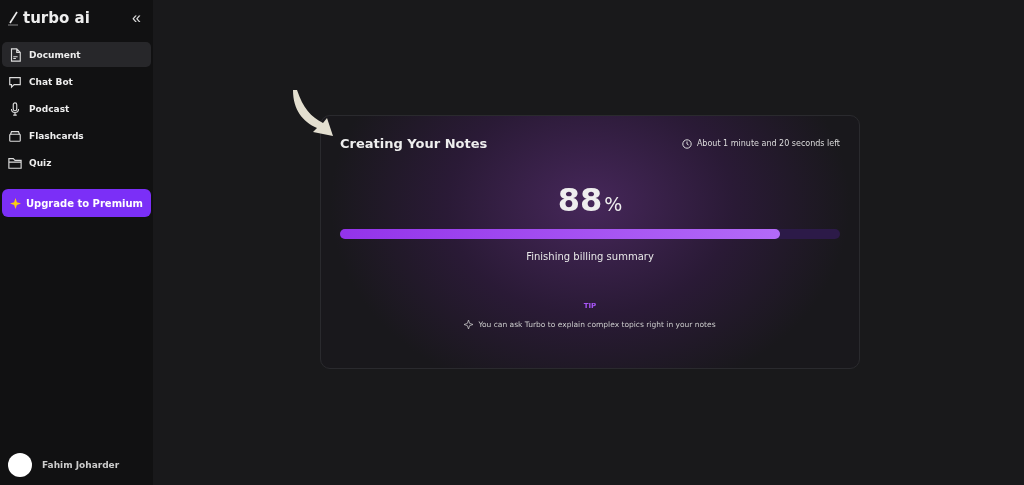 The width and height of the screenshot is (1024, 485). I want to click on status-text: Finishing billing summary, so click(590, 256).